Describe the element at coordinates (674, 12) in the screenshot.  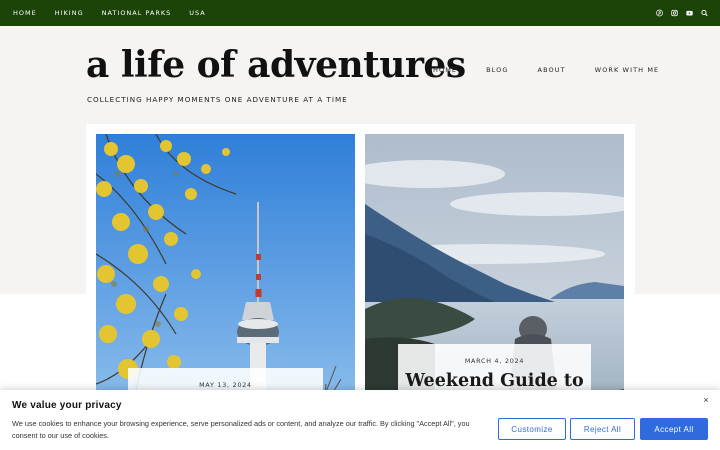
I see `instagram-icon` at that location.